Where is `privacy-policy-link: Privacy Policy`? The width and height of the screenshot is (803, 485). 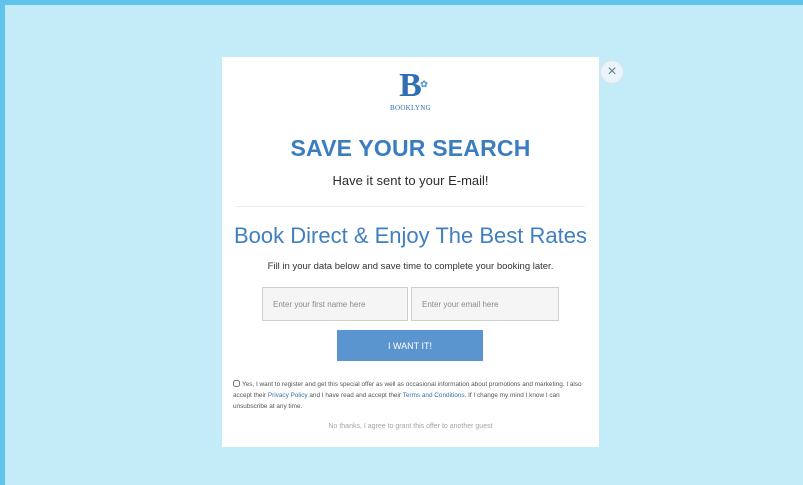
privacy-policy-link: Privacy Policy is located at coordinates (288, 395).